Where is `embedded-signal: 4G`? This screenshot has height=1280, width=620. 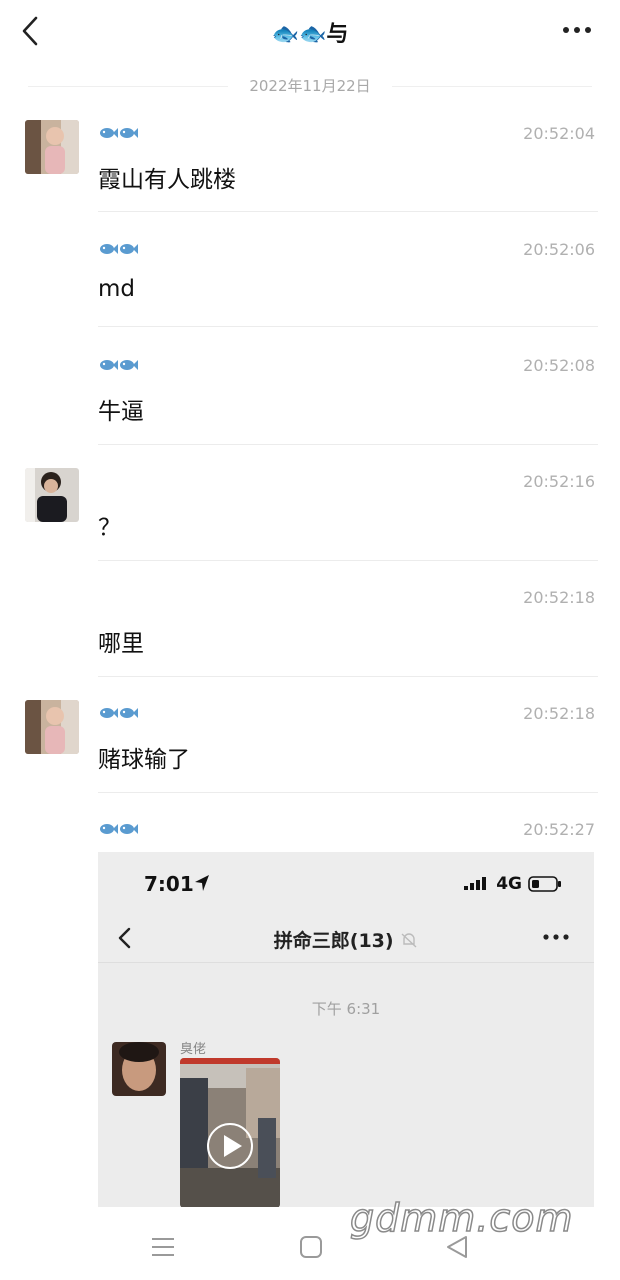
embedded-signal: 4G is located at coordinates (513, 884).